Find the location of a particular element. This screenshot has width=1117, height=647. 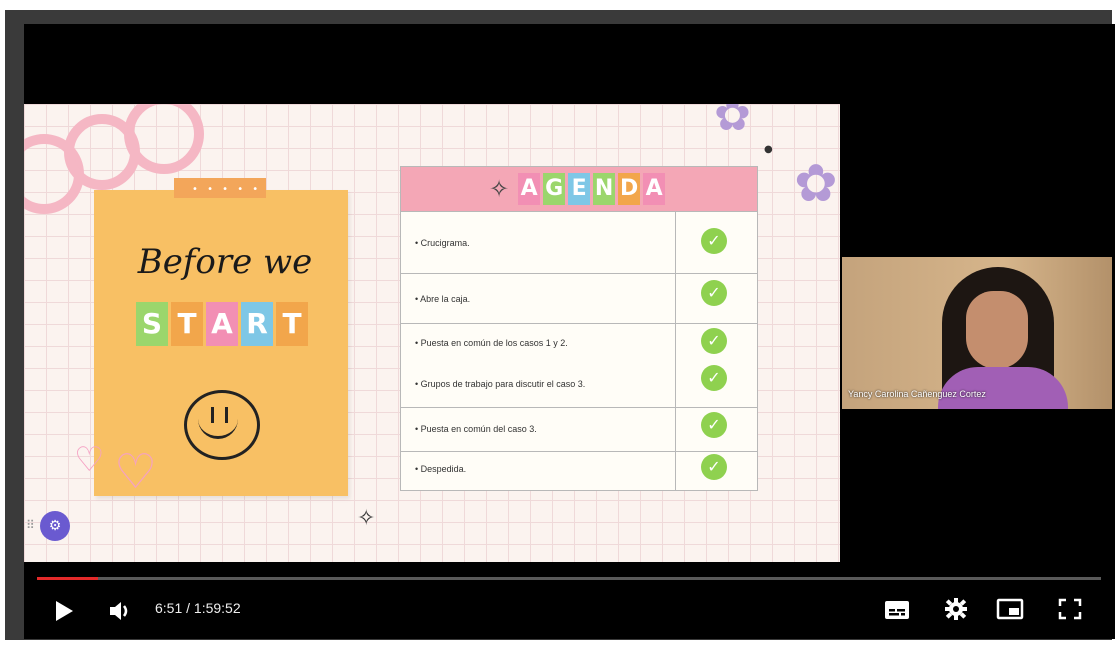

agenda-letter: E is located at coordinates (579, 189).